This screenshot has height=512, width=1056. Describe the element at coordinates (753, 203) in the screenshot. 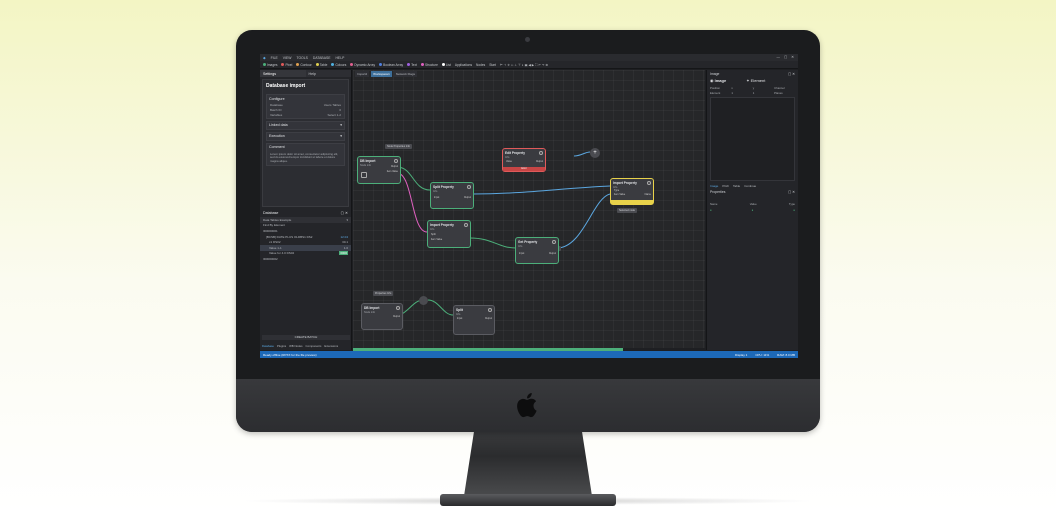

I see `column-header: Value` at that location.